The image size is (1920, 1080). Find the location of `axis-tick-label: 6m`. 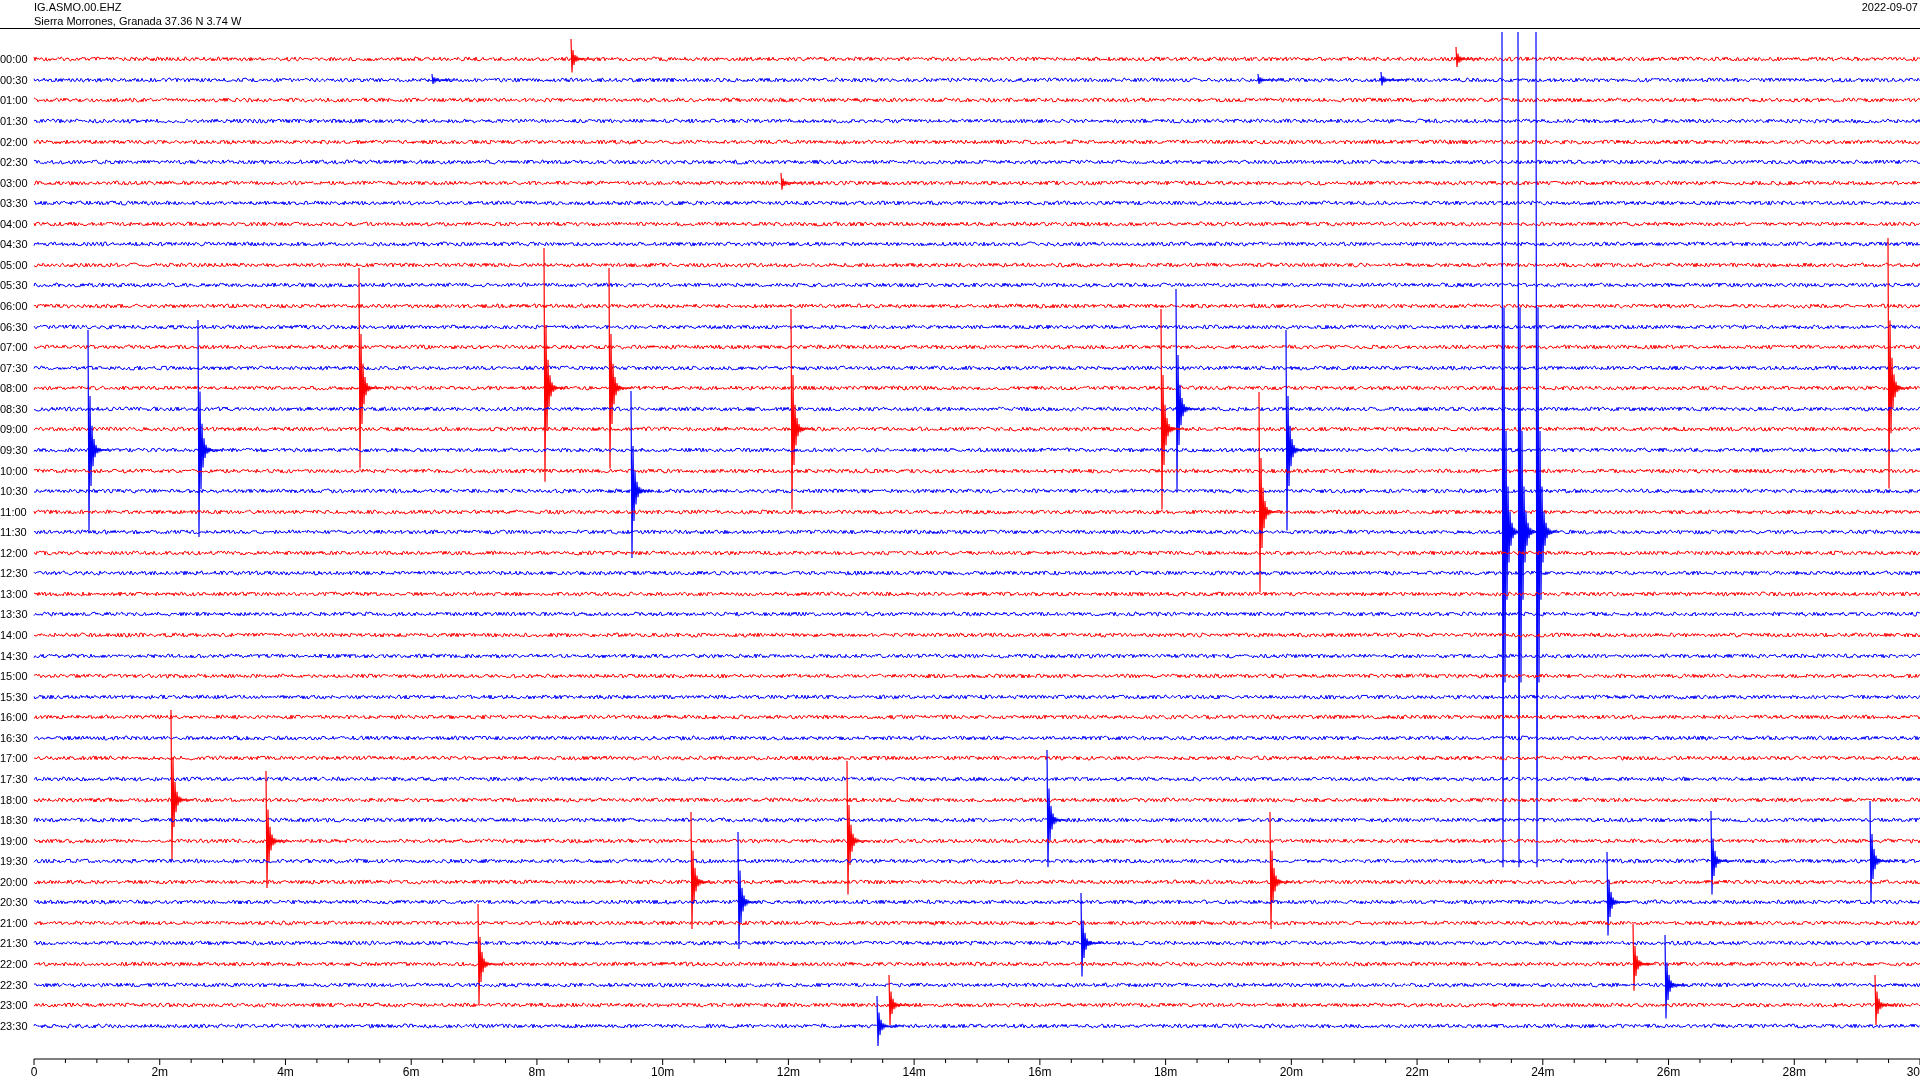

axis-tick-label: 6m is located at coordinates (411, 1072).